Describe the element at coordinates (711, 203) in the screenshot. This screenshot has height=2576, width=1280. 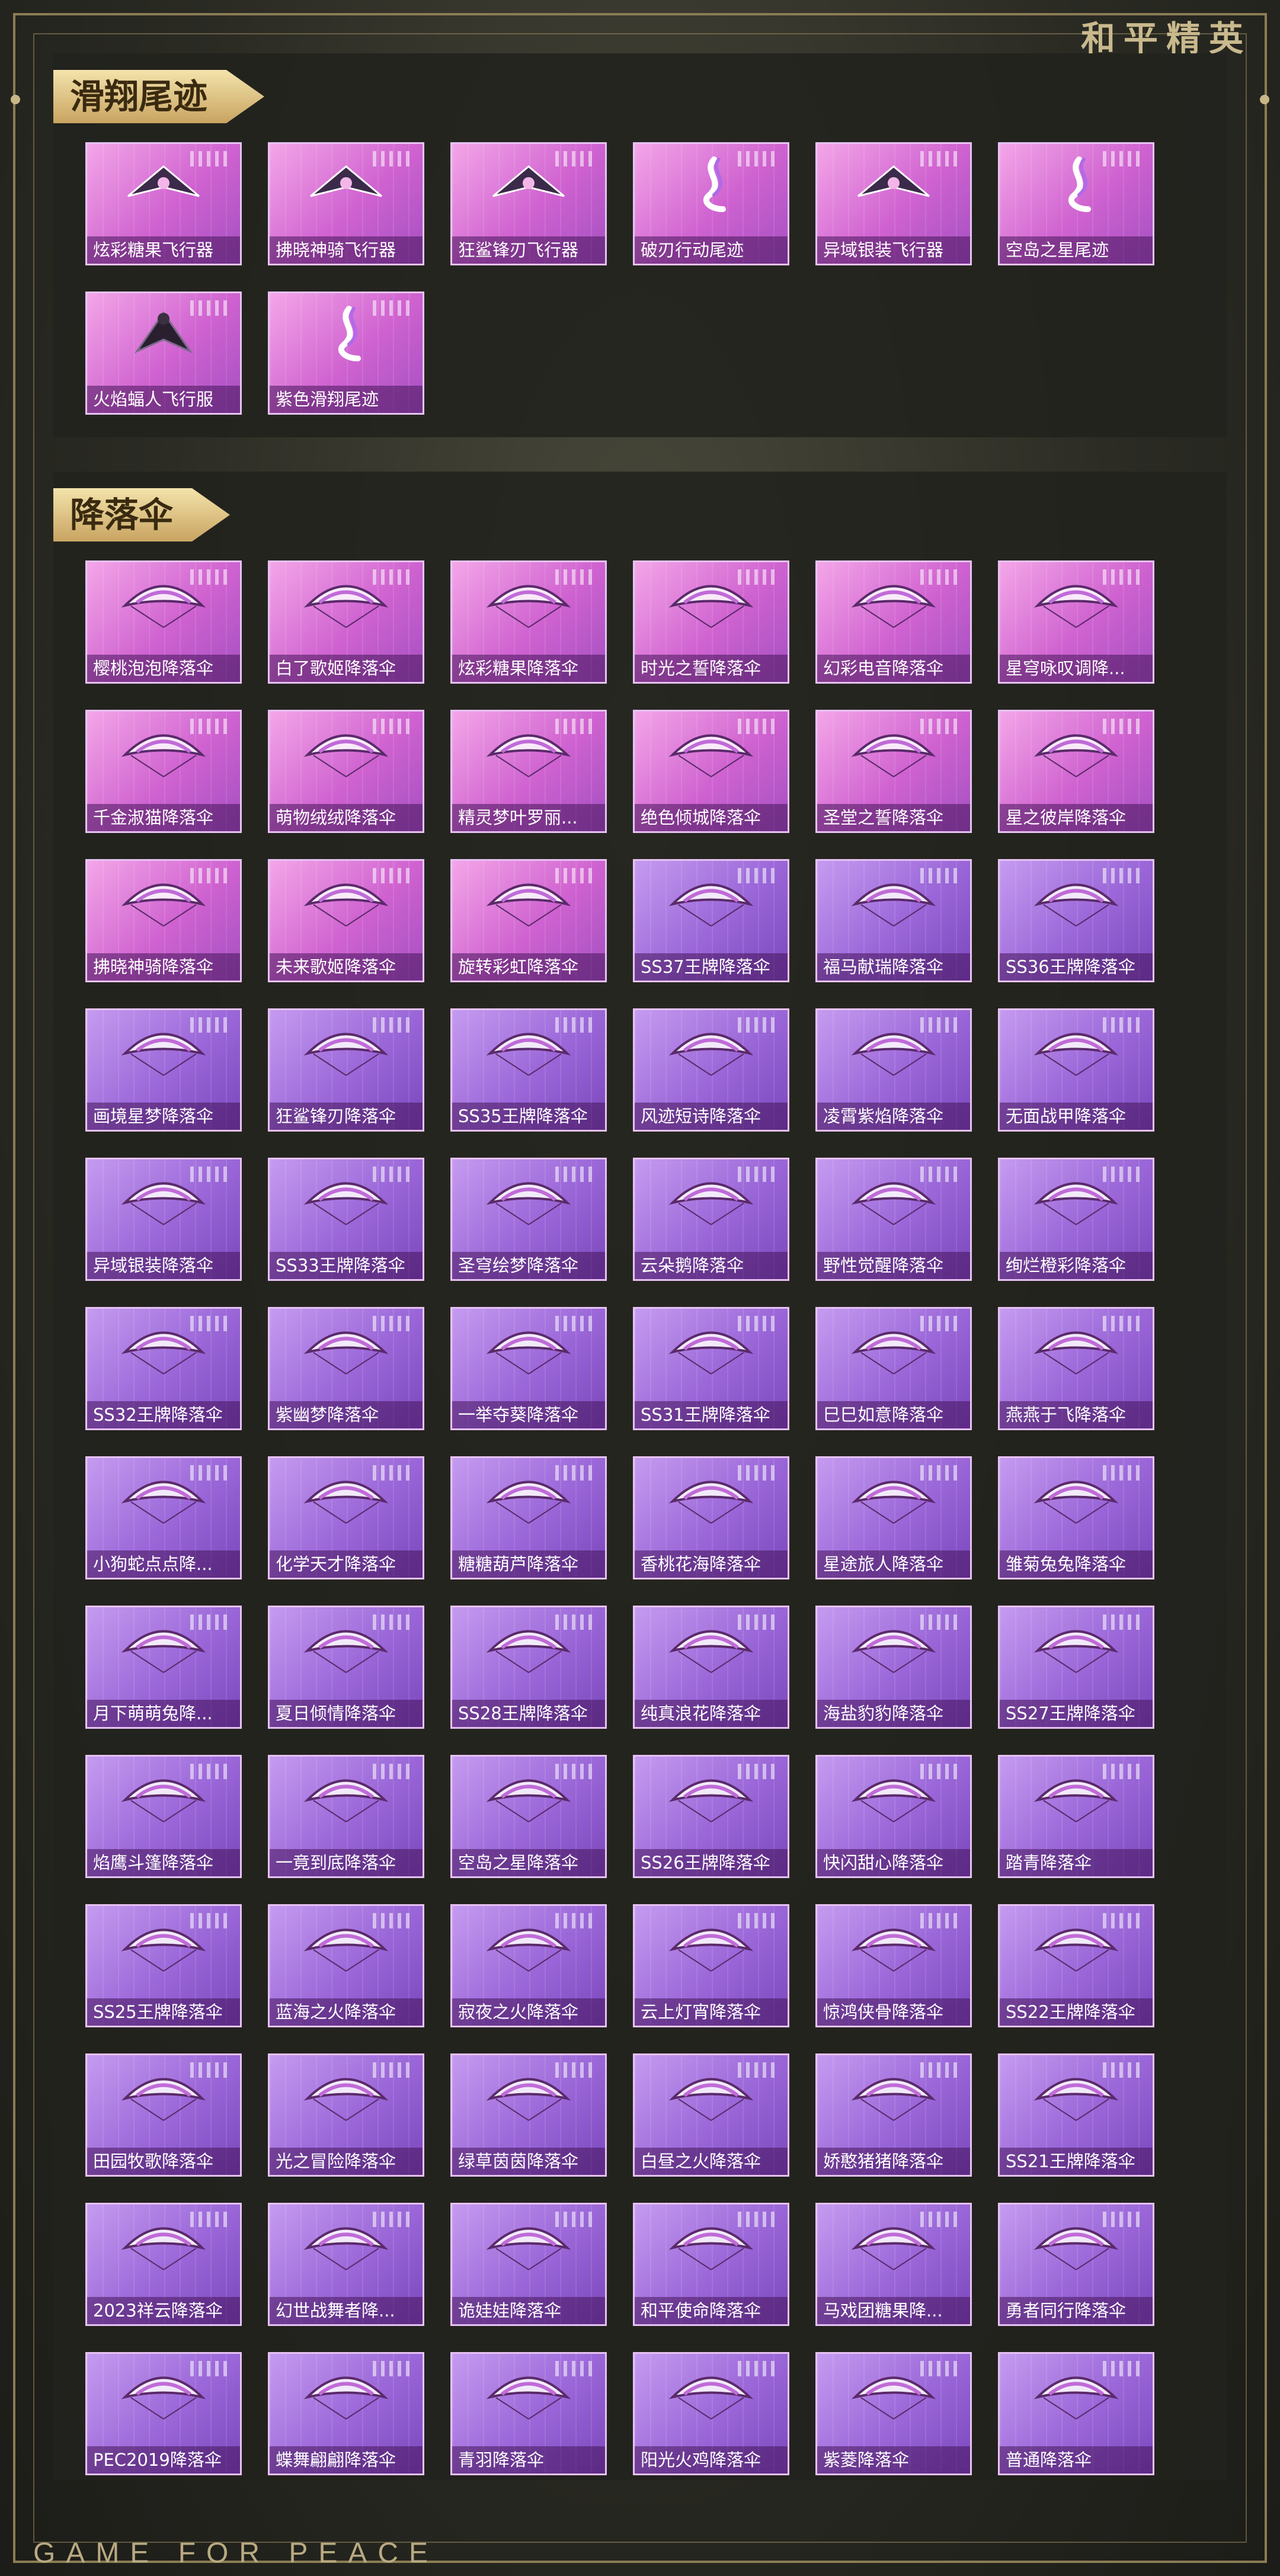
I see `item-card: 破刃行动尾迹` at that location.